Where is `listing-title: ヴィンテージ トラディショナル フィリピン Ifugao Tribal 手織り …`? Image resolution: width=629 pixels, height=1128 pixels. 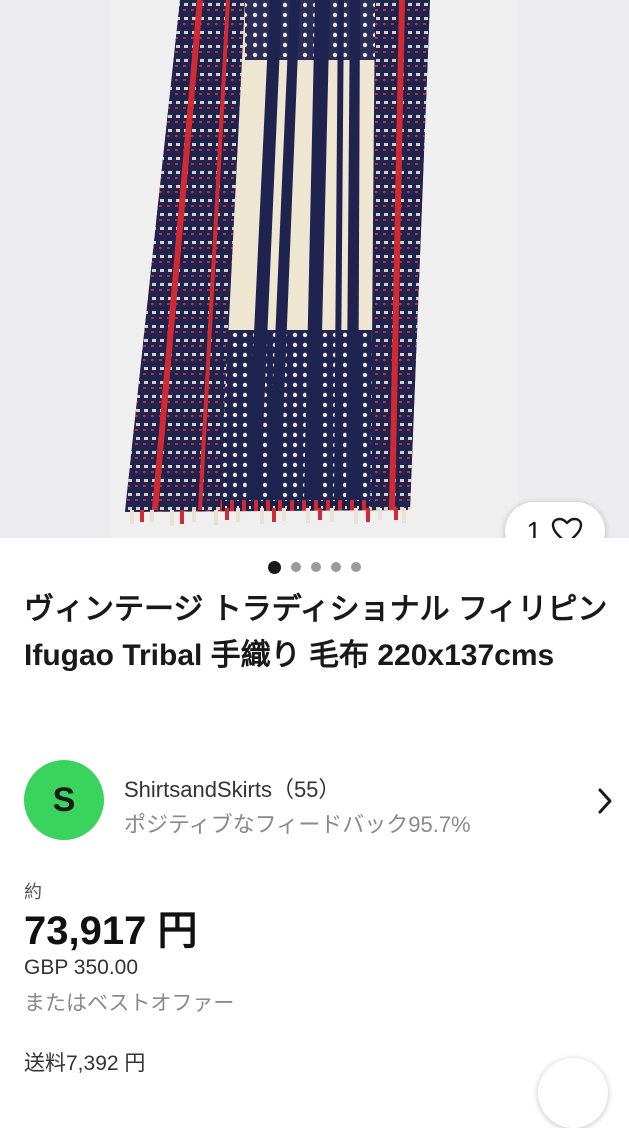 listing-title: ヴィンテージ トラディショナル フィリピン Ifugao Tribal 手織り … is located at coordinates (316, 632).